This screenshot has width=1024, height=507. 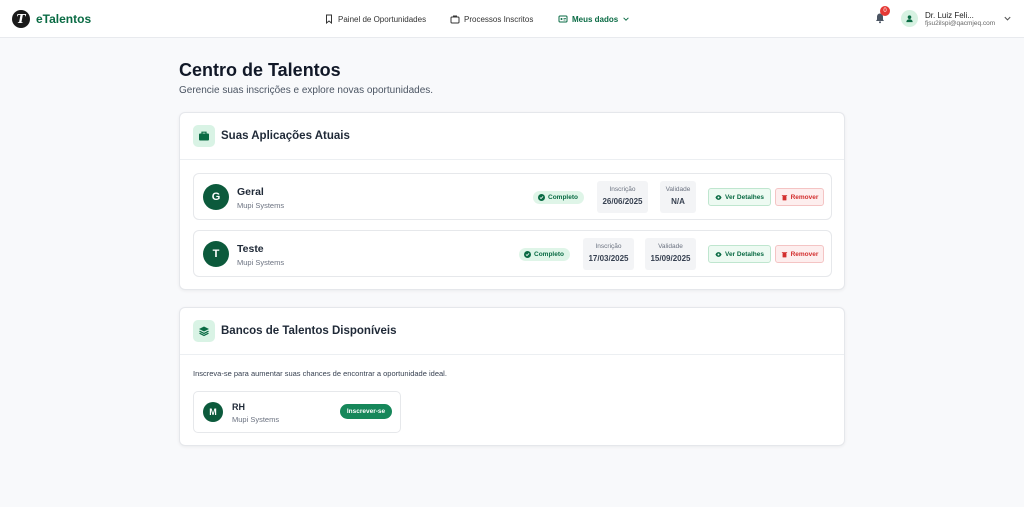 What do you see at coordinates (622, 201) in the screenshot?
I see `inscription-value: 26/06/2025` at bounding box center [622, 201].